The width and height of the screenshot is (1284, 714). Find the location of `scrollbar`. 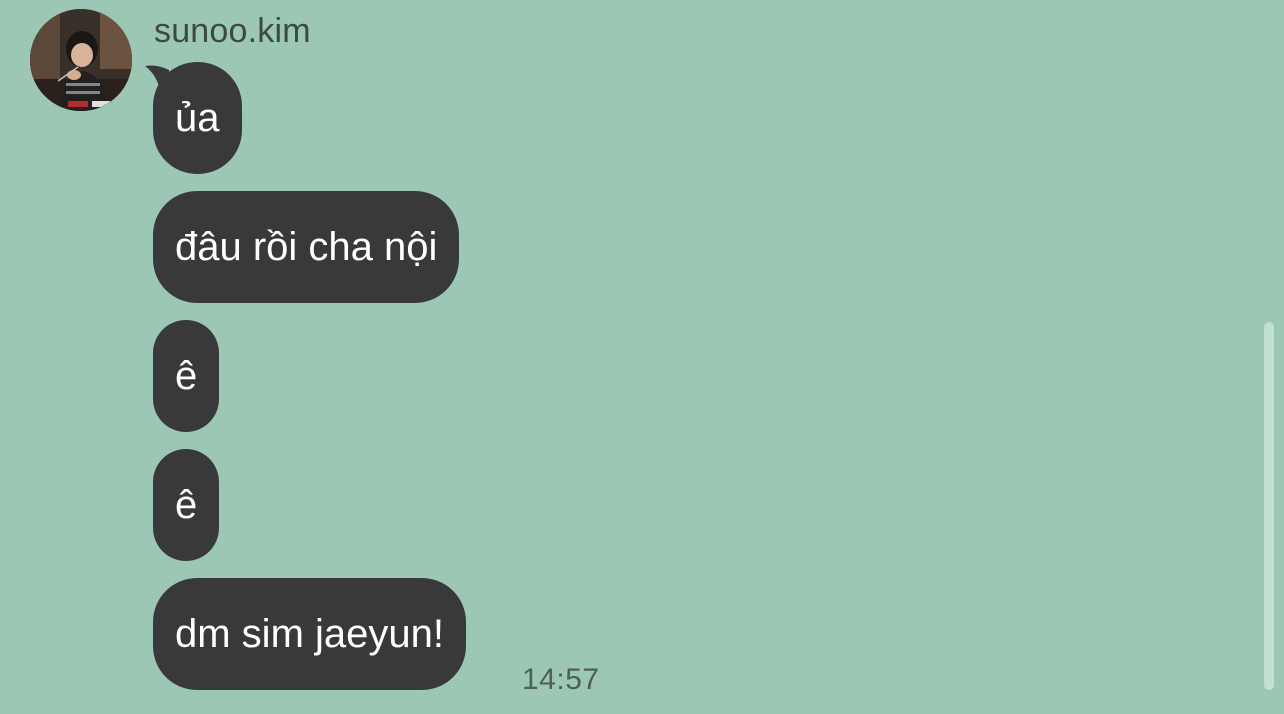

scrollbar is located at coordinates (1269, 506).